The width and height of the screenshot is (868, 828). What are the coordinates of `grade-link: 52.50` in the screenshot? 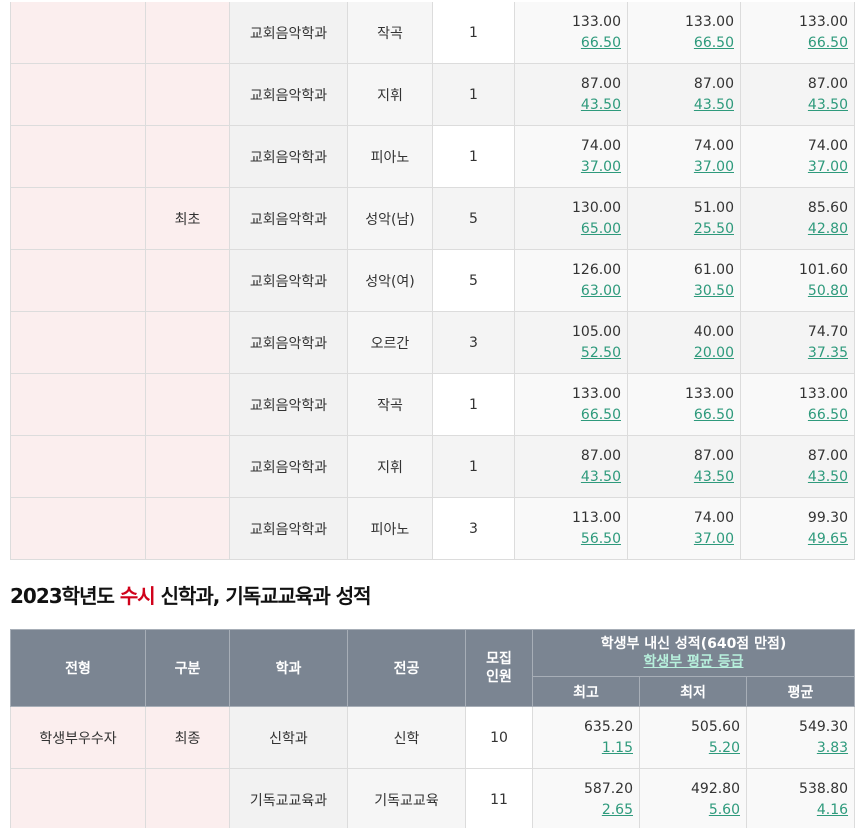 It's located at (568, 353).